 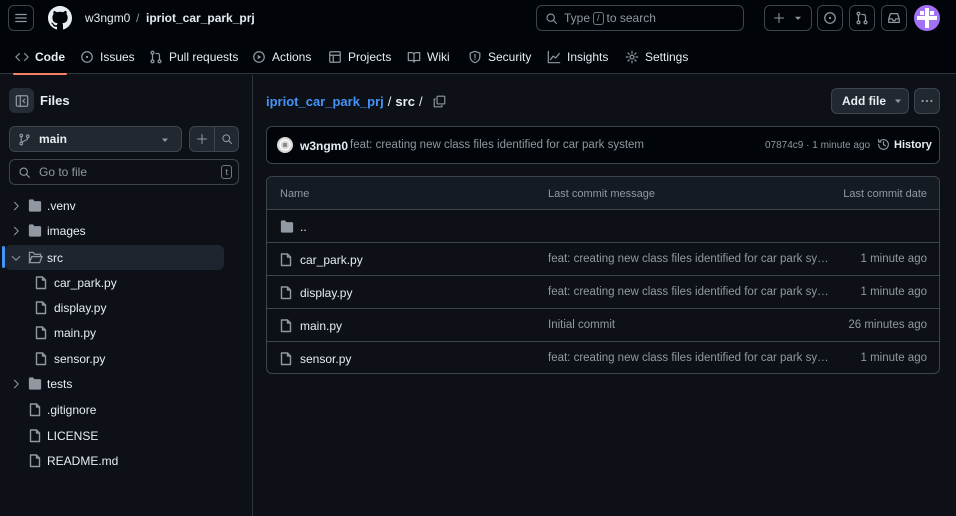 What do you see at coordinates (124, 172) in the screenshot?
I see `go-to-file-input: Go to file t` at bounding box center [124, 172].